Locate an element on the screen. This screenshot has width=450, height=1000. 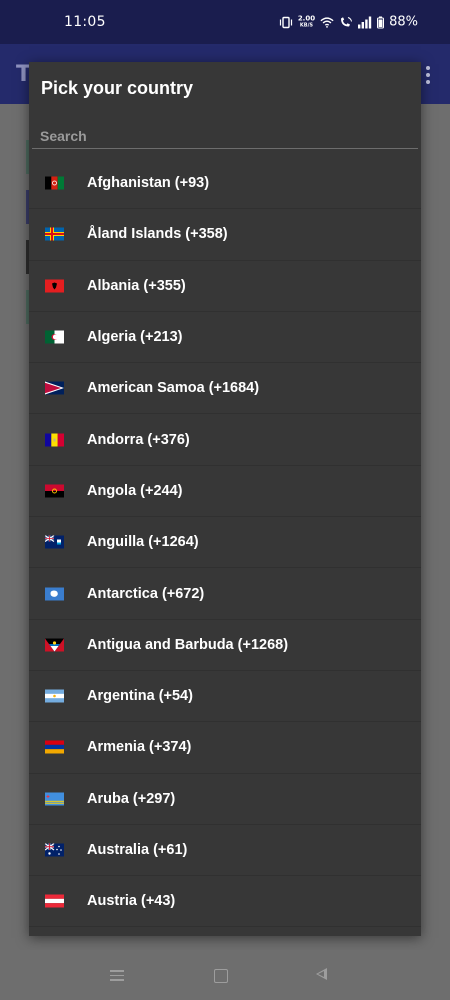
country-label: Afghanistan (+93) is located at coordinates (148, 183).